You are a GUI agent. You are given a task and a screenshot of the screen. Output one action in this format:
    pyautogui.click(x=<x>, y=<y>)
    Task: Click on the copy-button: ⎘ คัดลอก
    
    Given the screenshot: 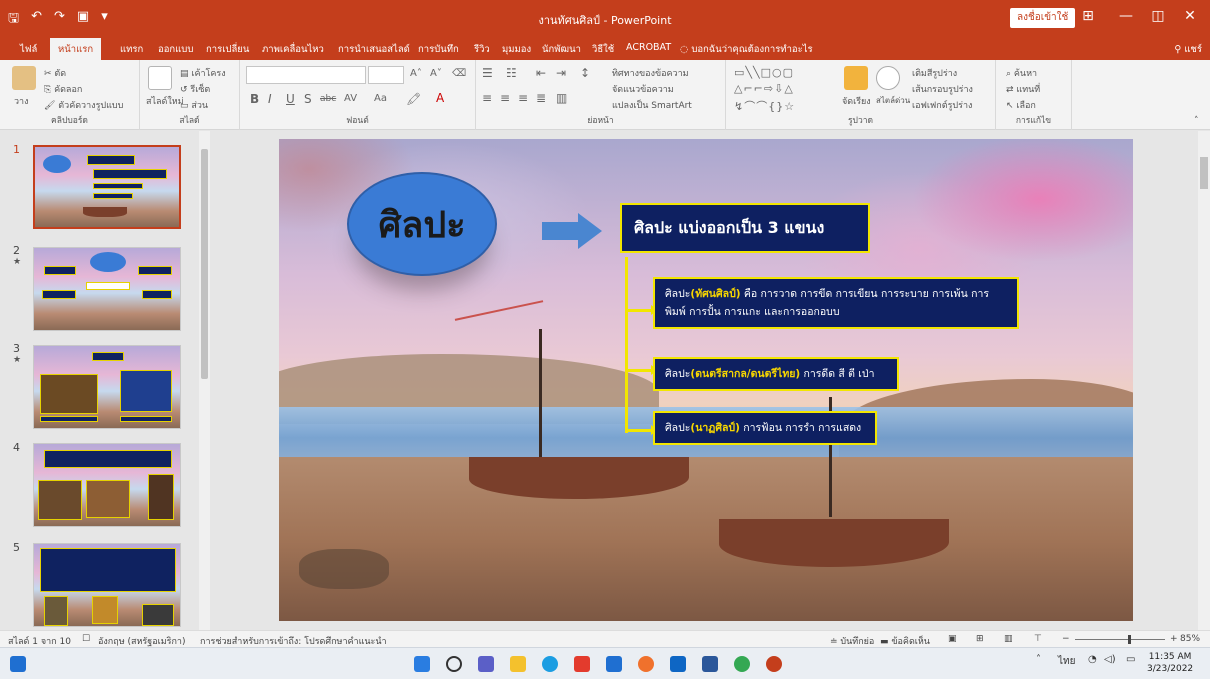 What is the action you would take?
    pyautogui.click(x=63, y=89)
    